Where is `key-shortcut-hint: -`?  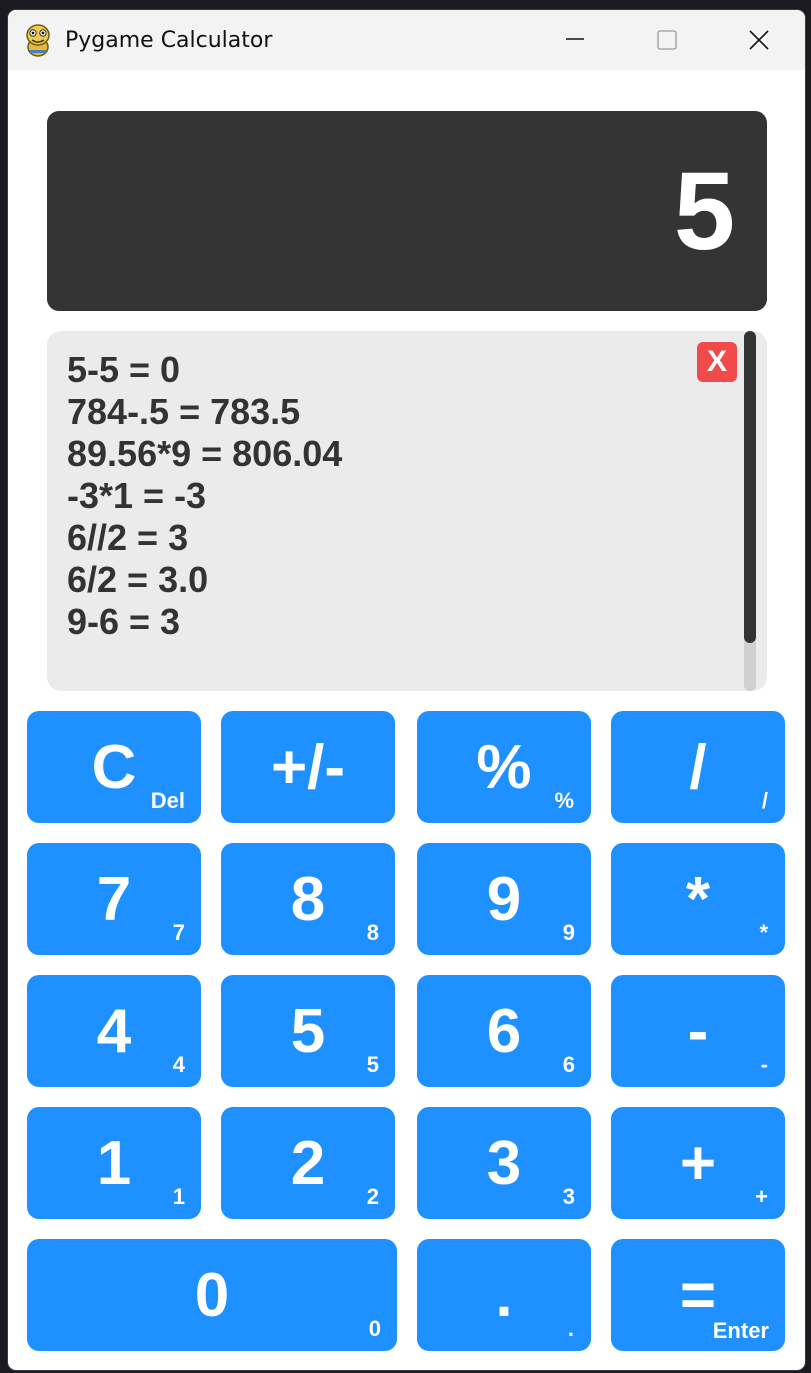 key-shortcut-hint: - is located at coordinates (764, 1064).